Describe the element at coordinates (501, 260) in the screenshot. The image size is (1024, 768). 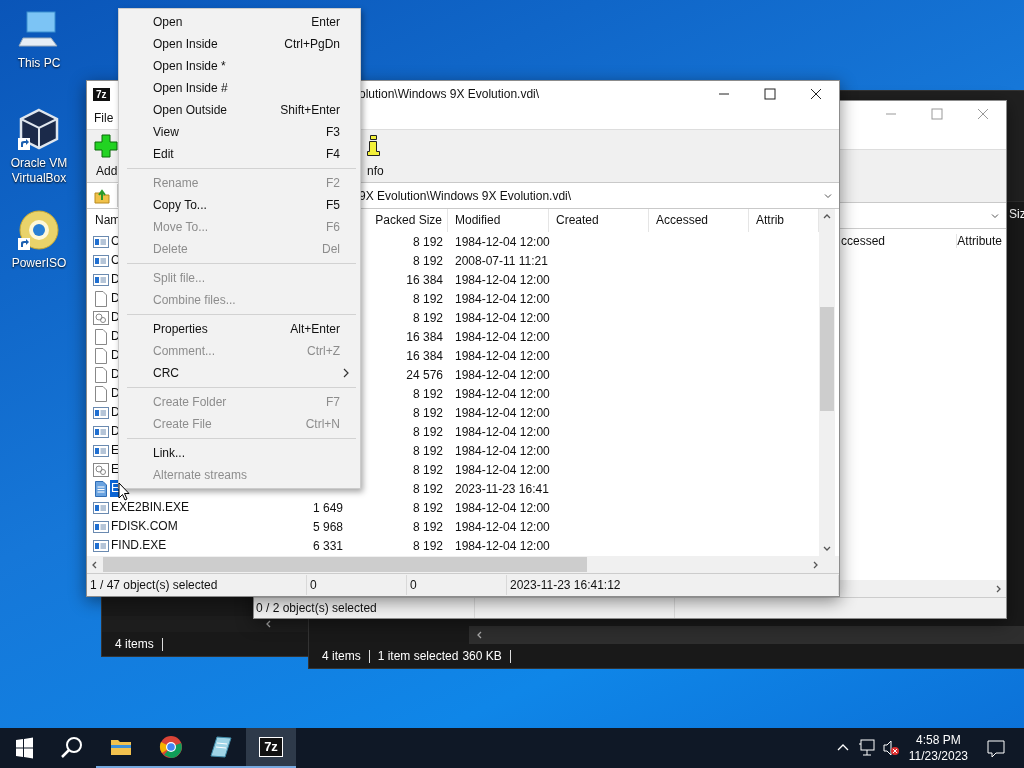
I see `table-cell: 2008-07-11 11:21` at that location.